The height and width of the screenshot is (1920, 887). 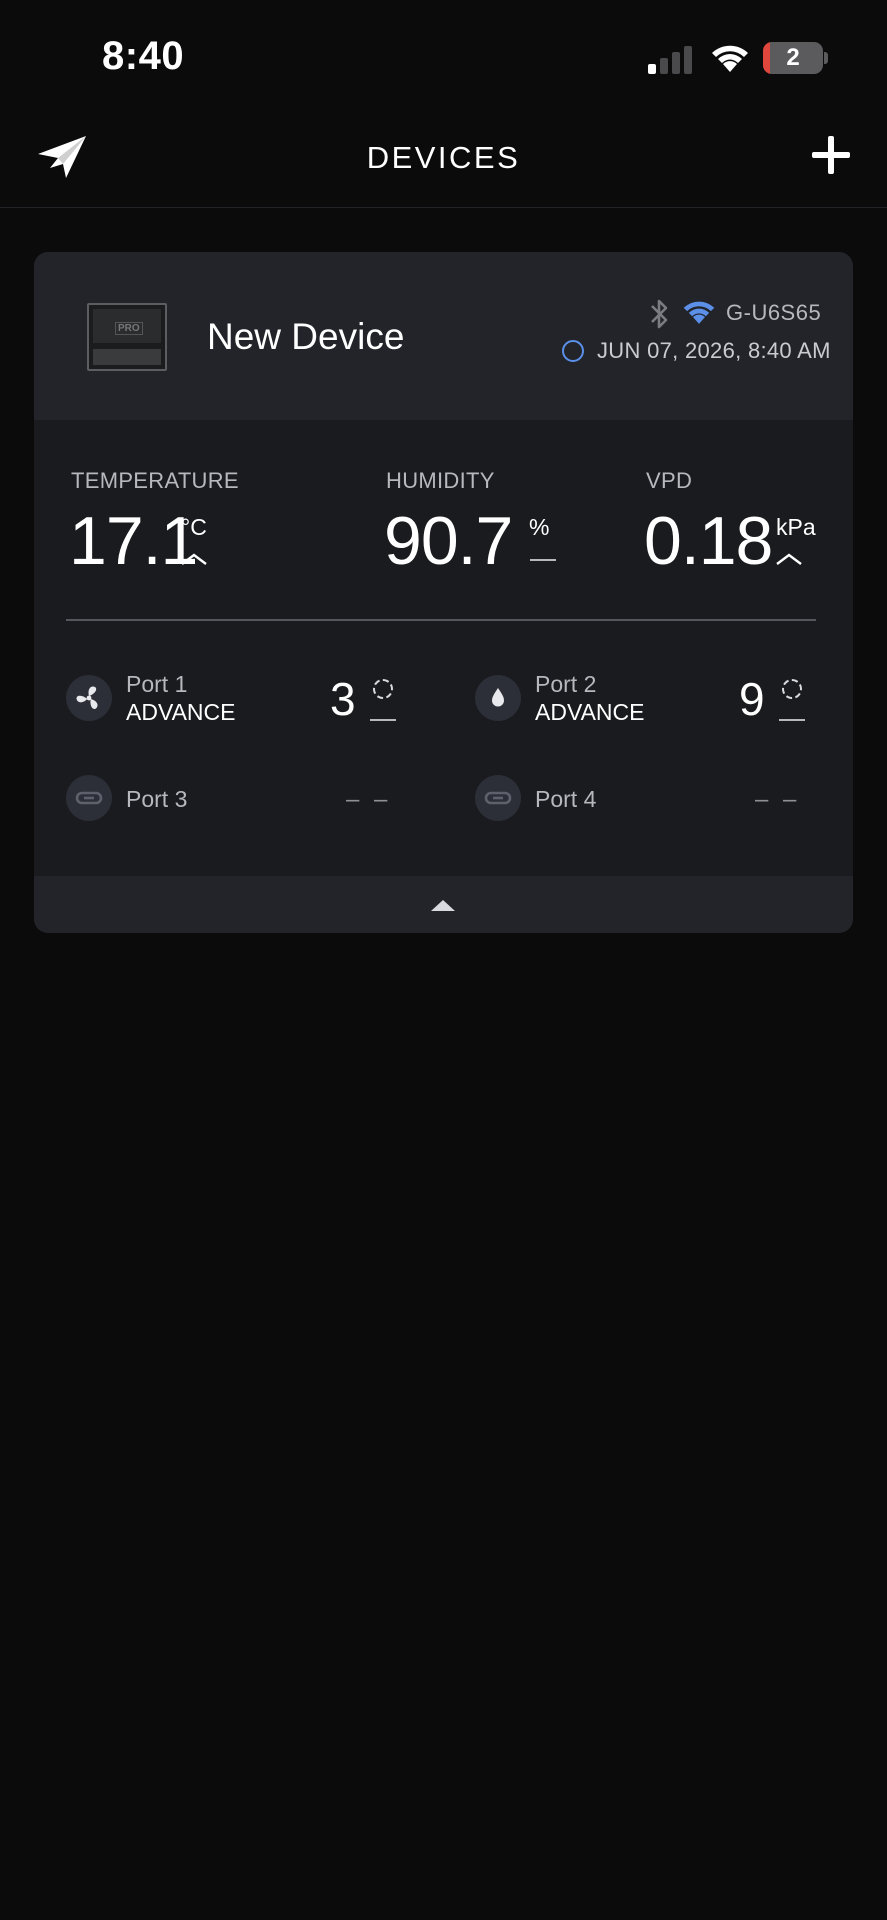 I want to click on port-2-mode-icon, so click(x=792, y=689).